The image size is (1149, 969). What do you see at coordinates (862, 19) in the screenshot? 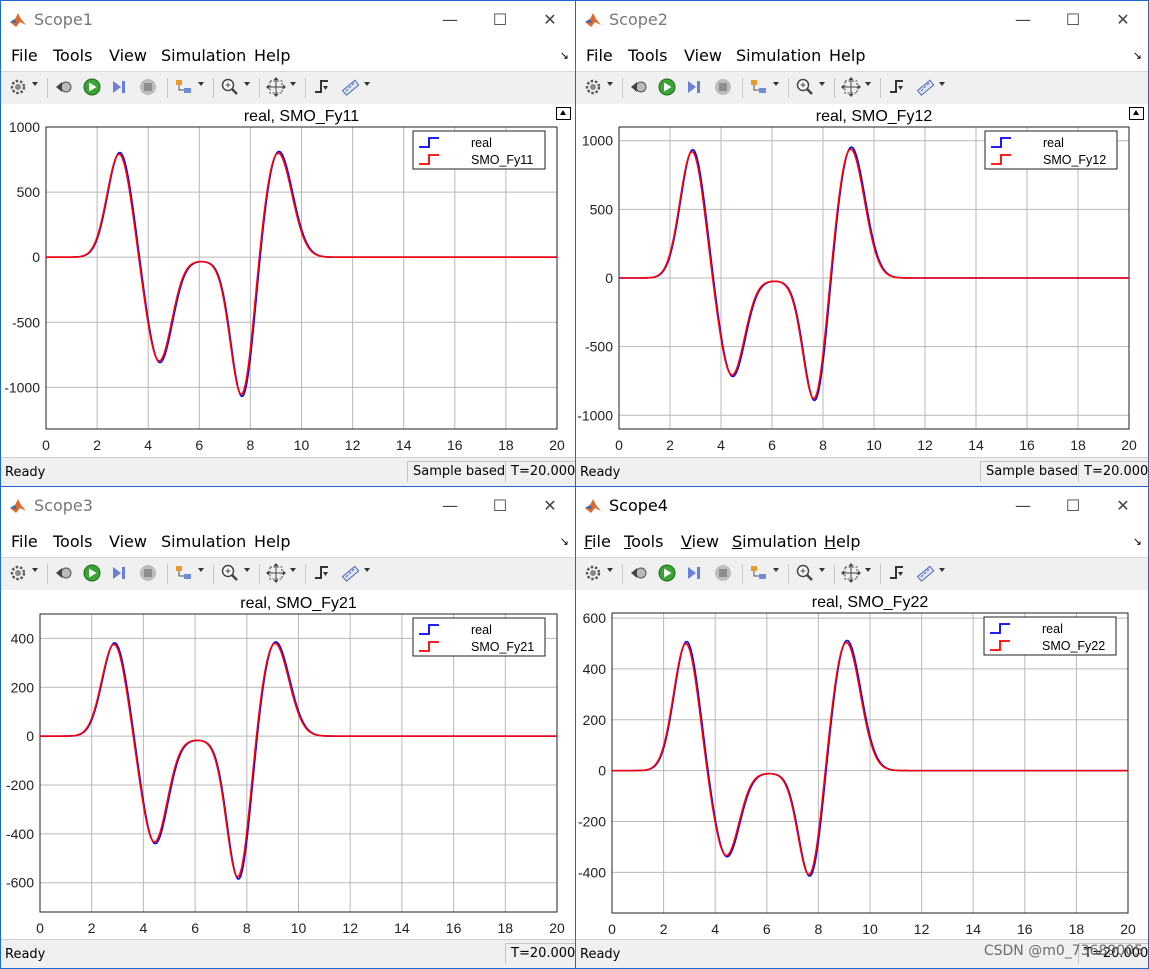
I see `title-bar: Scope2 — ☐ ✕` at bounding box center [862, 19].